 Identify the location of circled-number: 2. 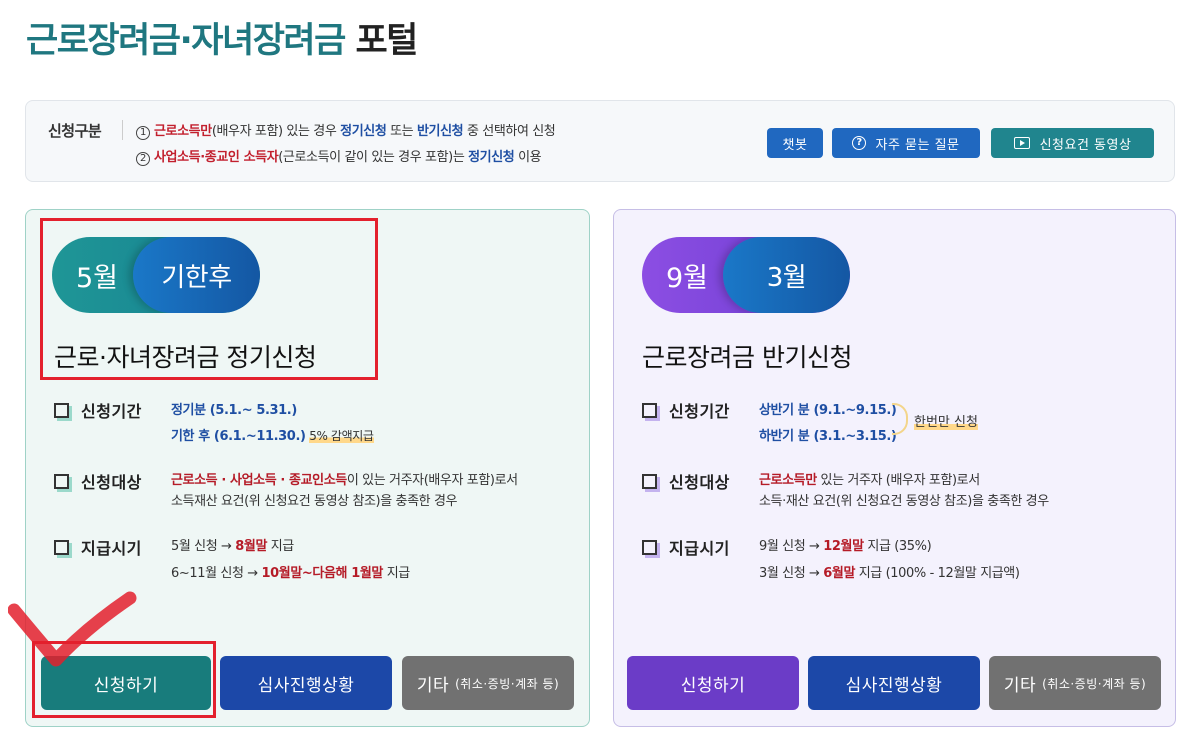
(143, 159).